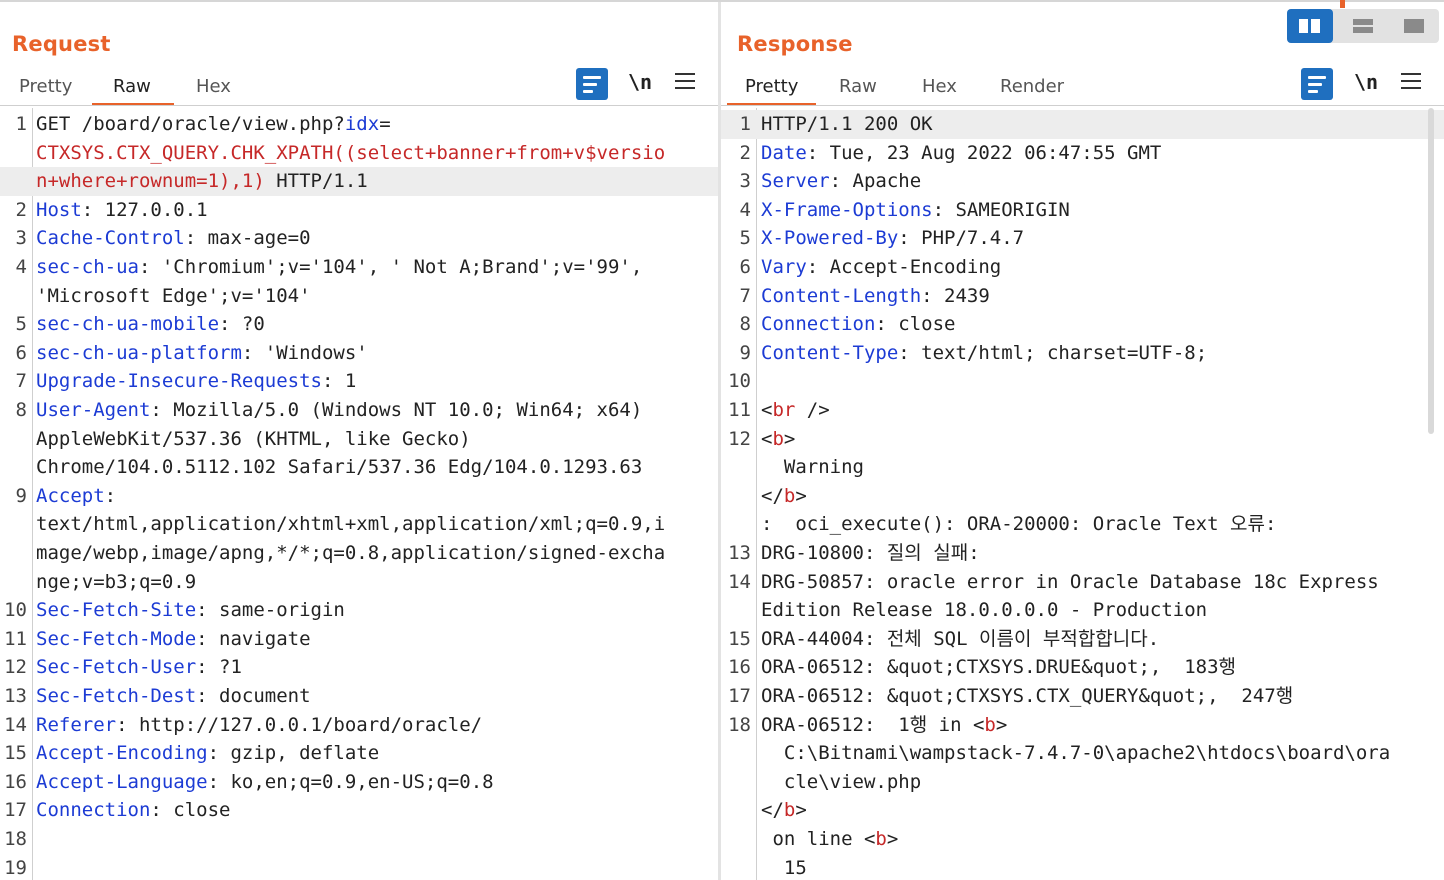 This screenshot has width=1444, height=880. I want to click on code-line: 12 Sec-Fetch-User: ?1, so click(359, 667).